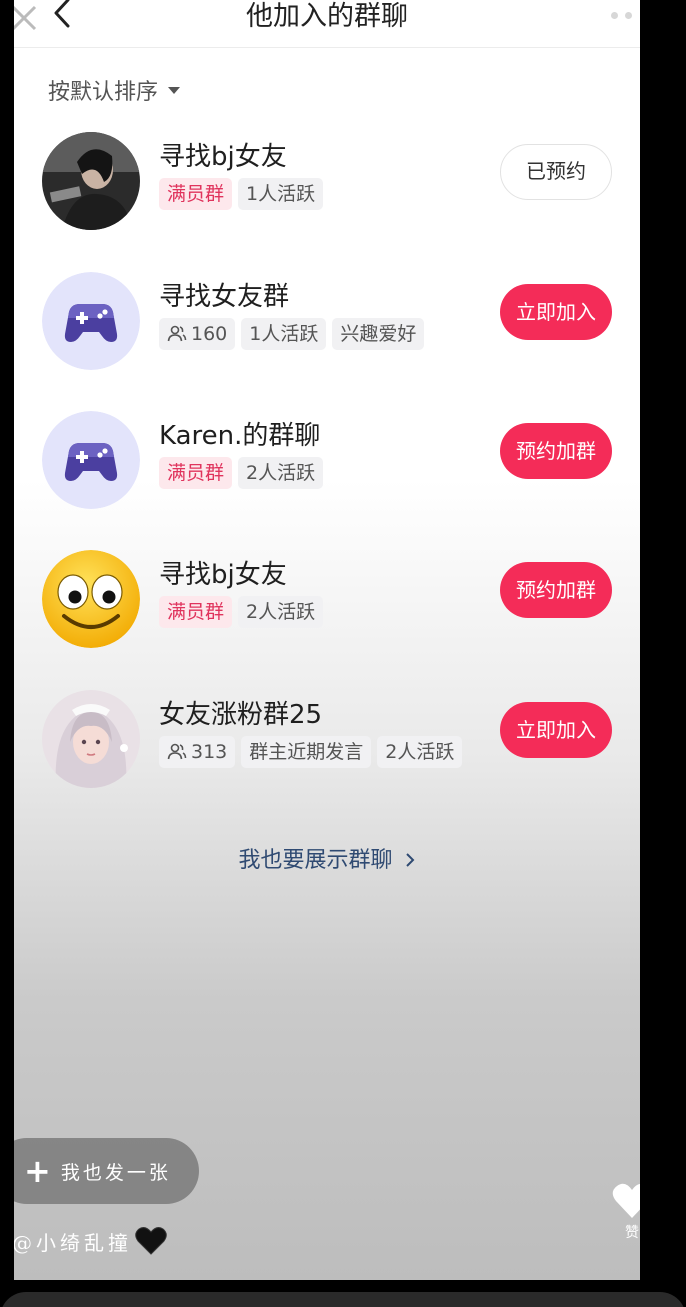  I want to click on header: 他加入的群聊, so click(327, 24).